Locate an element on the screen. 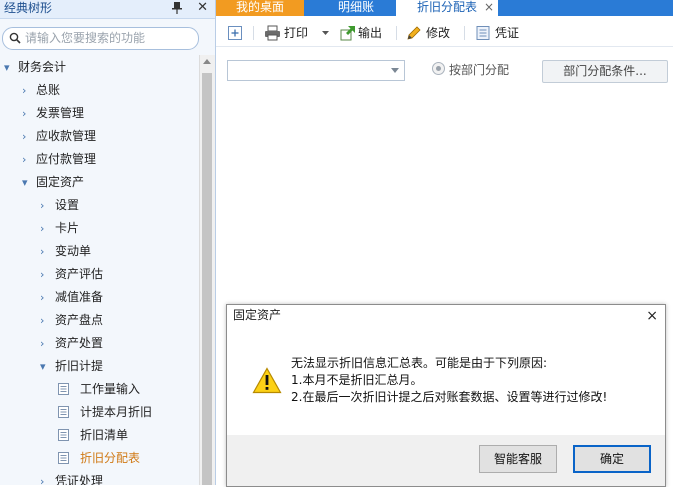 The width and height of the screenshot is (673, 487). print-button: 打印 is located at coordinates (299, 34).